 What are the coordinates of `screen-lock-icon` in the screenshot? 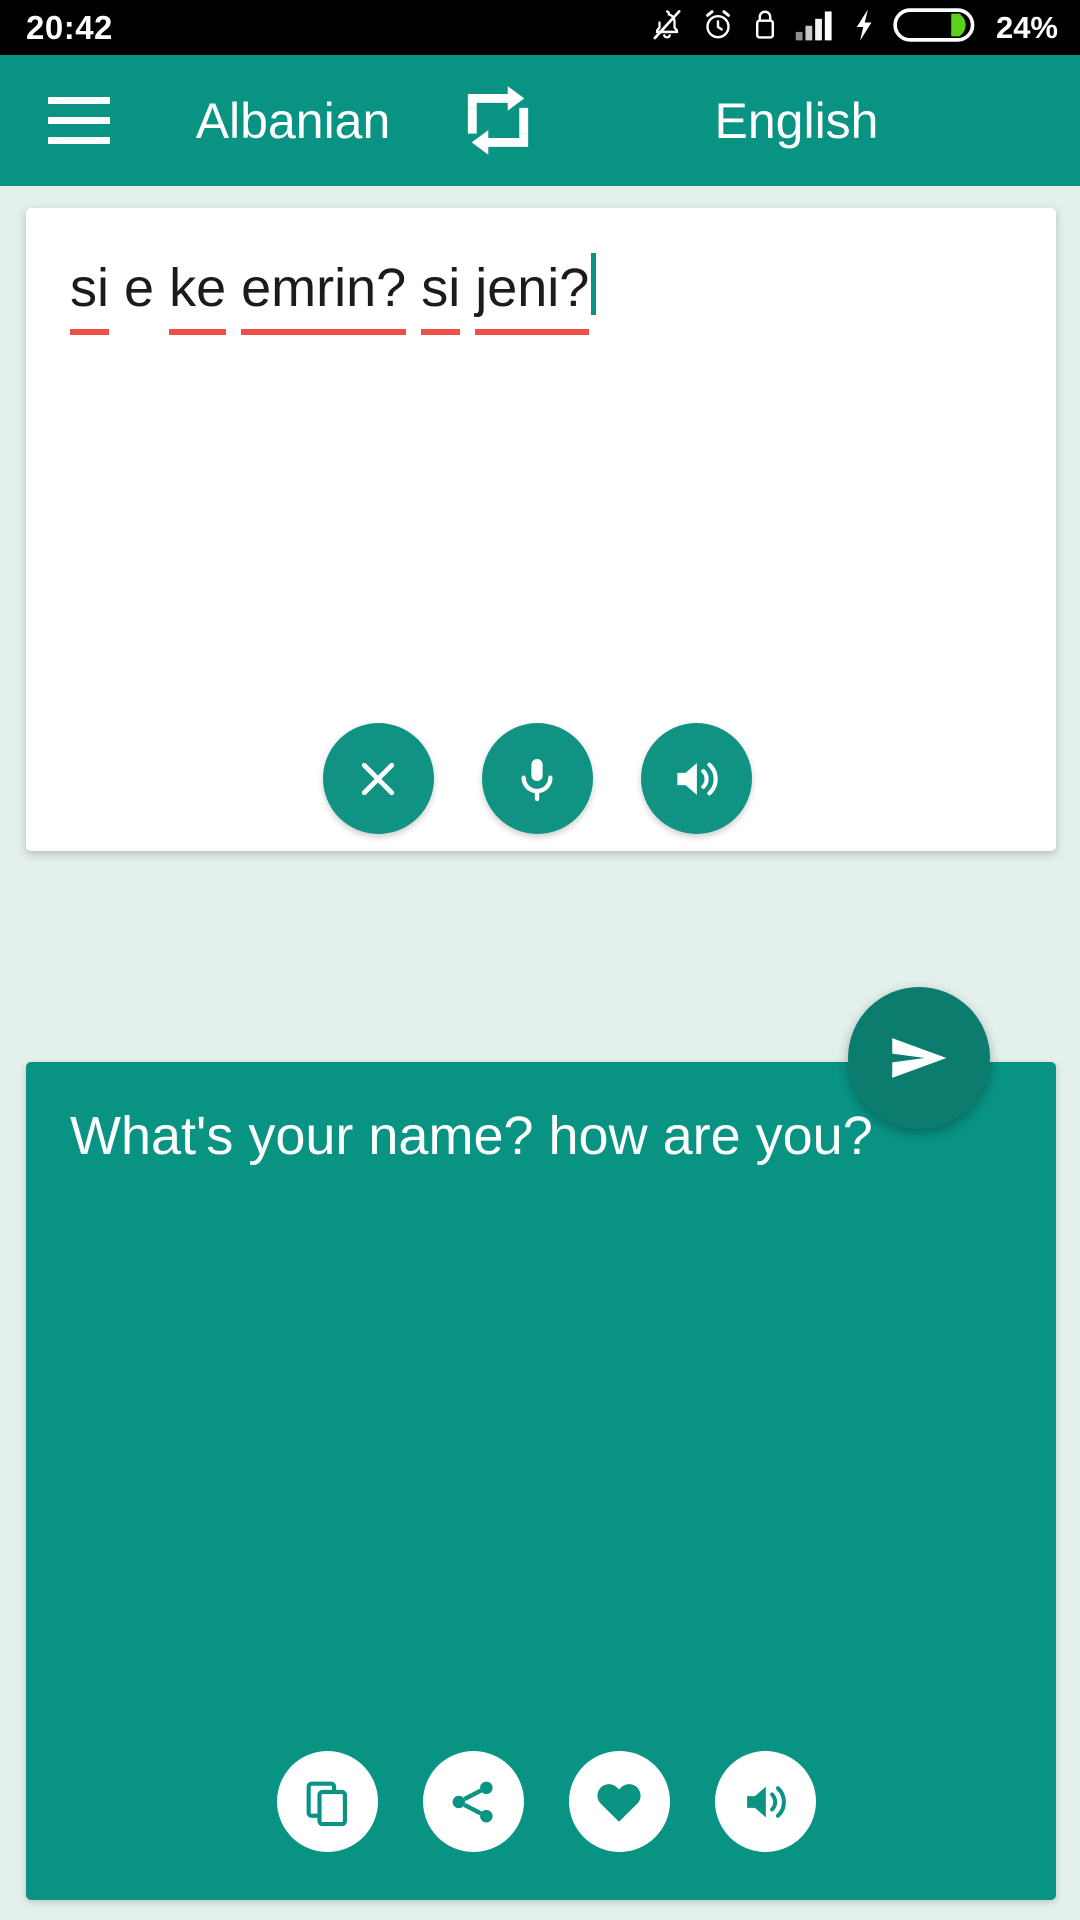 It's located at (765, 27).